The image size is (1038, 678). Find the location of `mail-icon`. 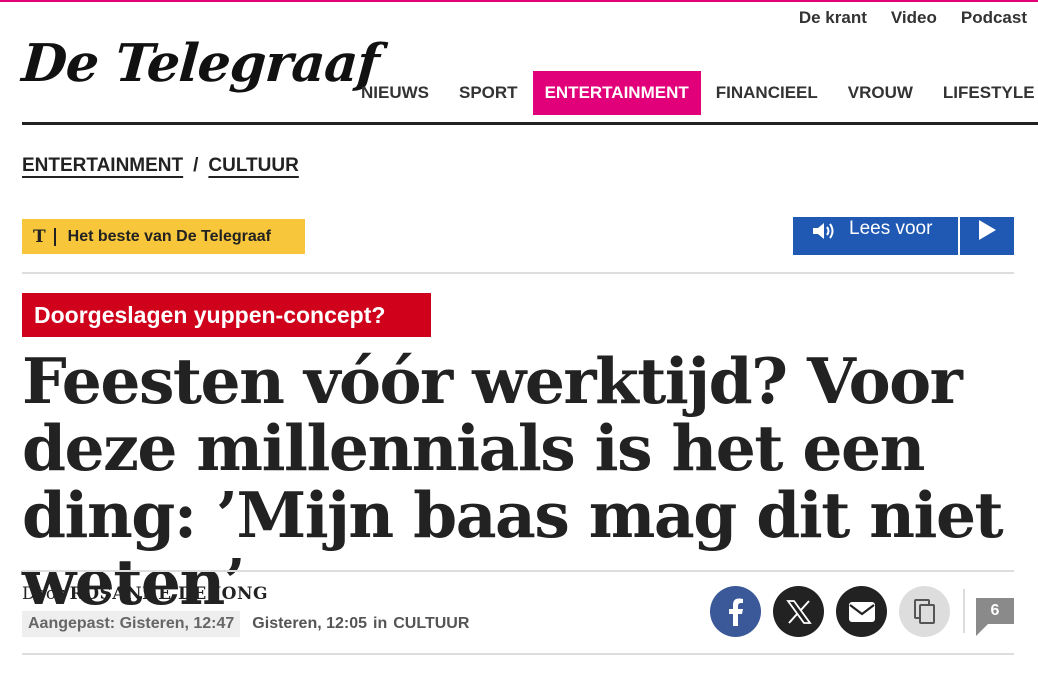

mail-icon is located at coordinates (861, 611).